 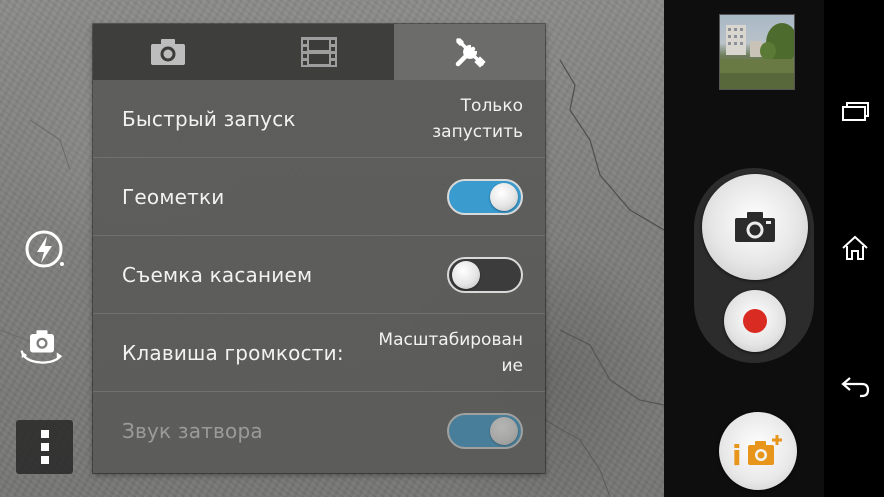 What do you see at coordinates (233, 352) in the screenshot?
I see `setting-label: Клавиша громкости:` at bounding box center [233, 352].